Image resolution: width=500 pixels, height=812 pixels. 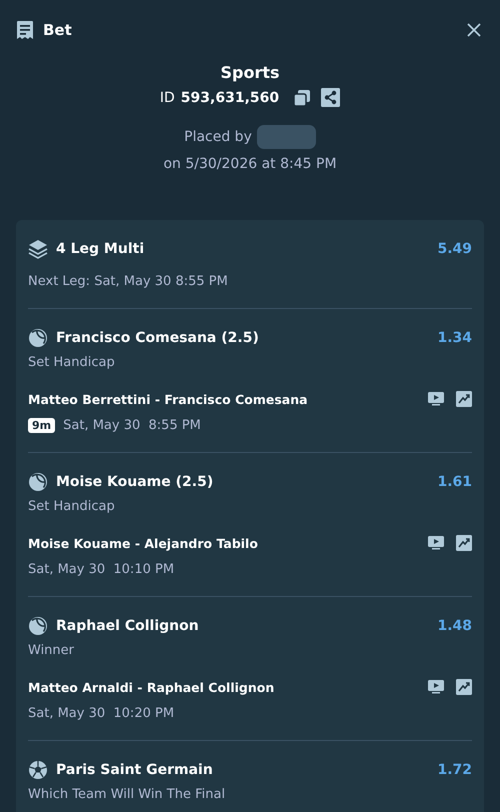 What do you see at coordinates (135, 482) in the screenshot?
I see `selection-name: Moise Kouame (2.5)` at bounding box center [135, 482].